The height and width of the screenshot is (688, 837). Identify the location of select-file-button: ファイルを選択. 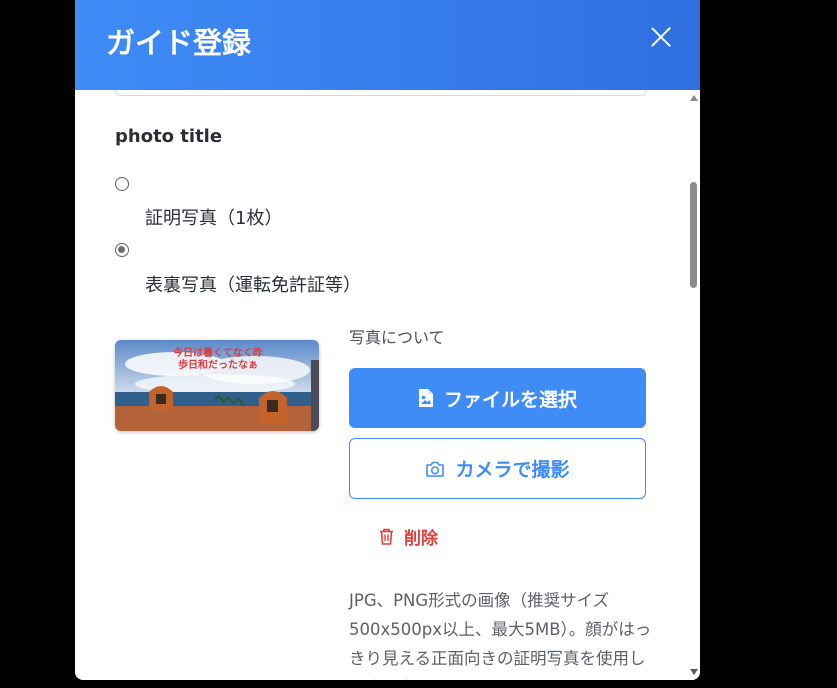
(497, 398).